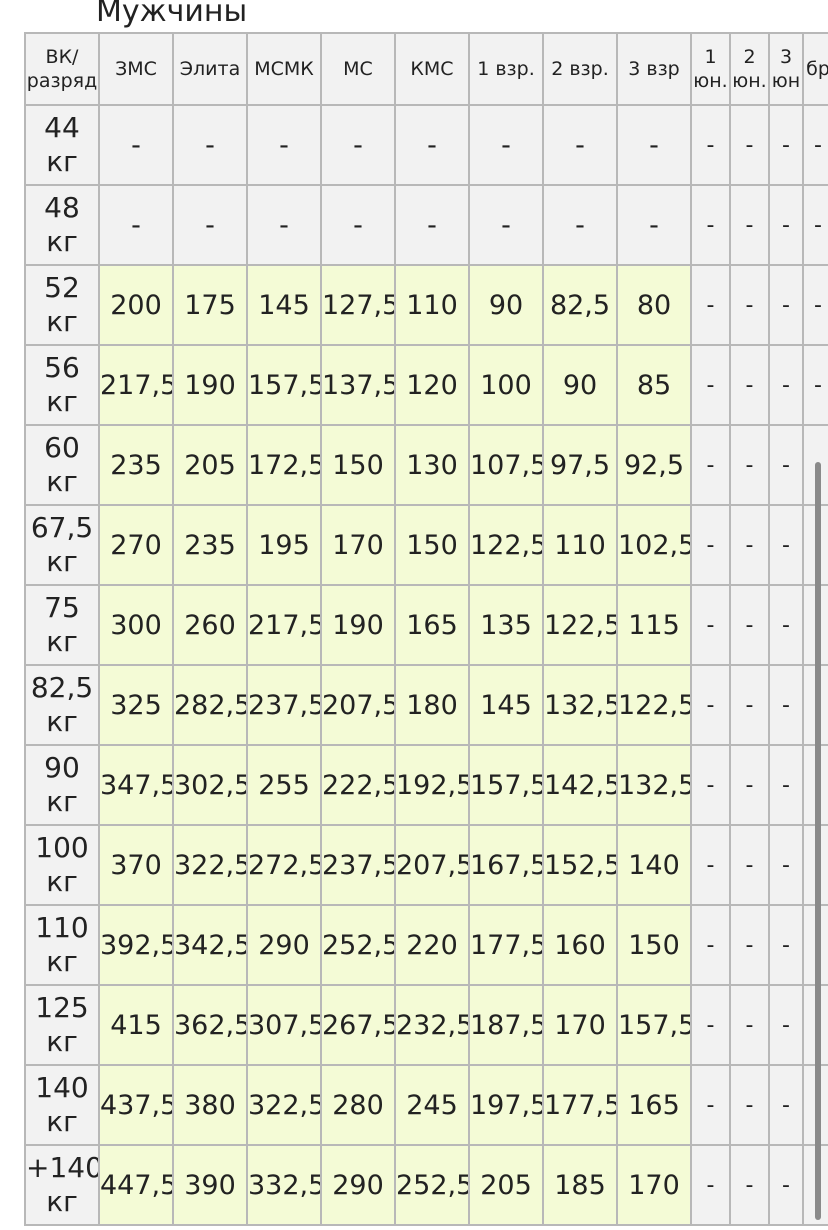 The height and width of the screenshot is (1230, 828). I want to click on table-cell: 140, so click(654, 865).